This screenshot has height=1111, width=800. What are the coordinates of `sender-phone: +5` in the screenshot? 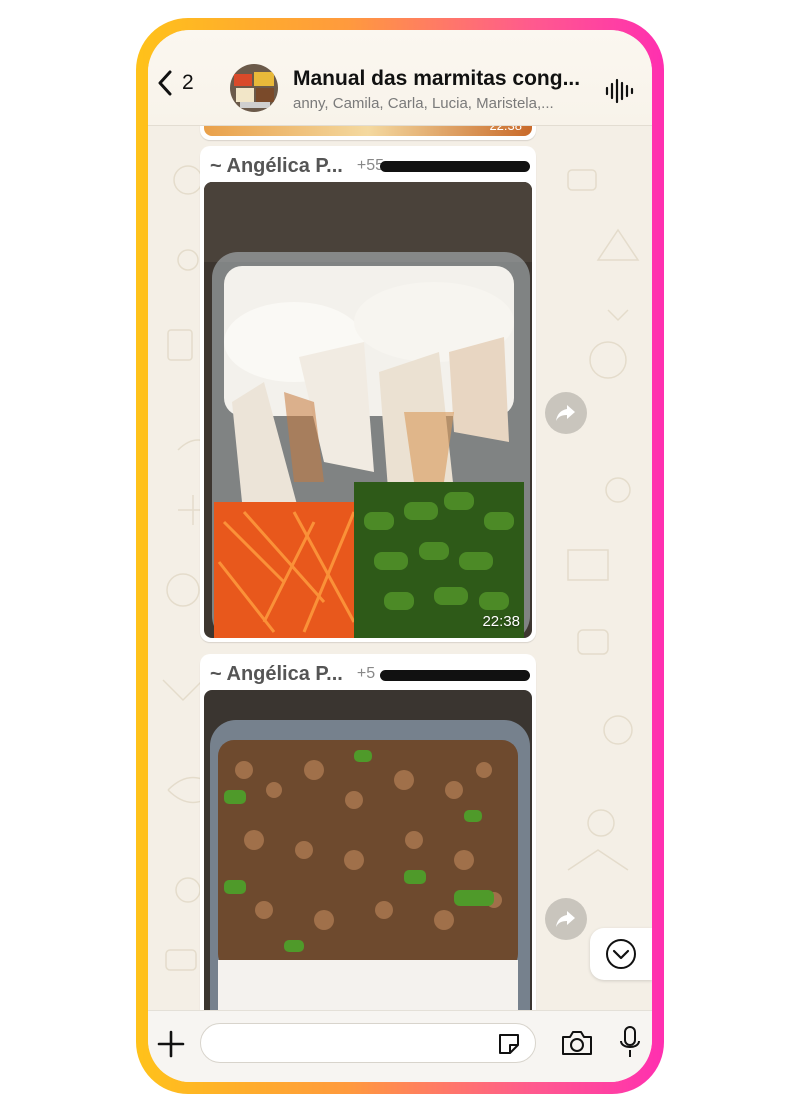 It's located at (366, 673).